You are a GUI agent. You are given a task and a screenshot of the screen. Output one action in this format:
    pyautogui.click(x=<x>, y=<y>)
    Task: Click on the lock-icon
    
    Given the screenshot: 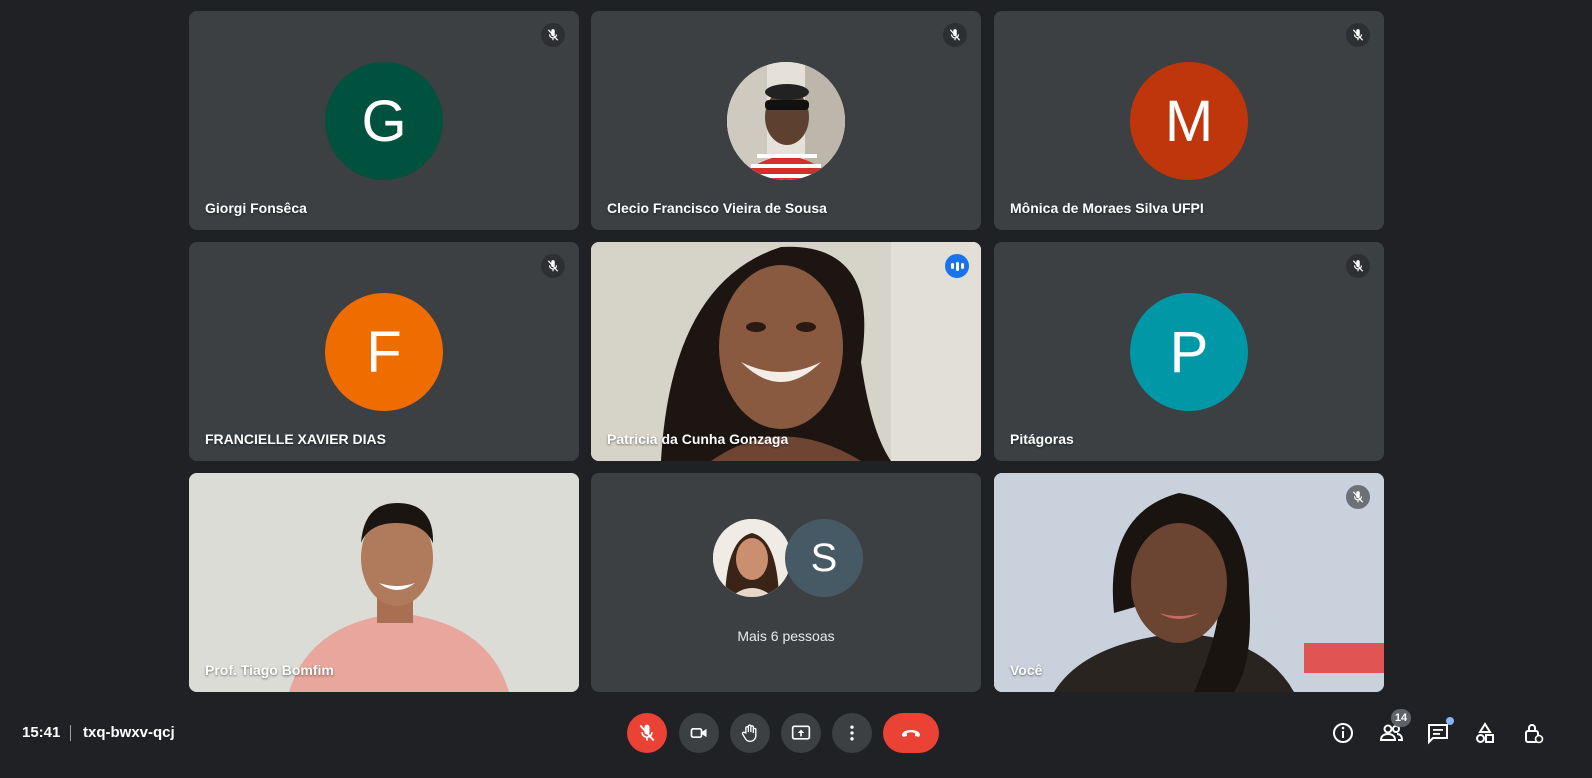 What is the action you would take?
    pyautogui.click(x=1534, y=734)
    